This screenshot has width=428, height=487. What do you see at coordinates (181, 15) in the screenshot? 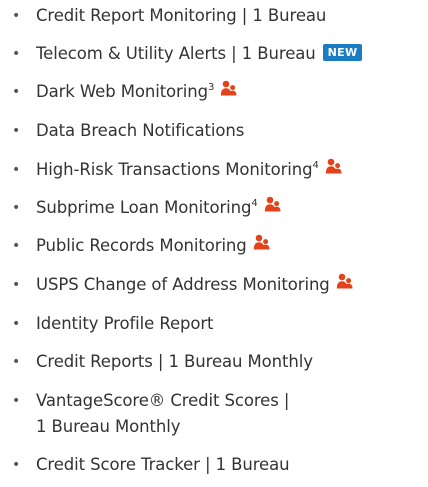
I see `feature-label: Credit Report Monitoring | 1 Bureau` at bounding box center [181, 15].